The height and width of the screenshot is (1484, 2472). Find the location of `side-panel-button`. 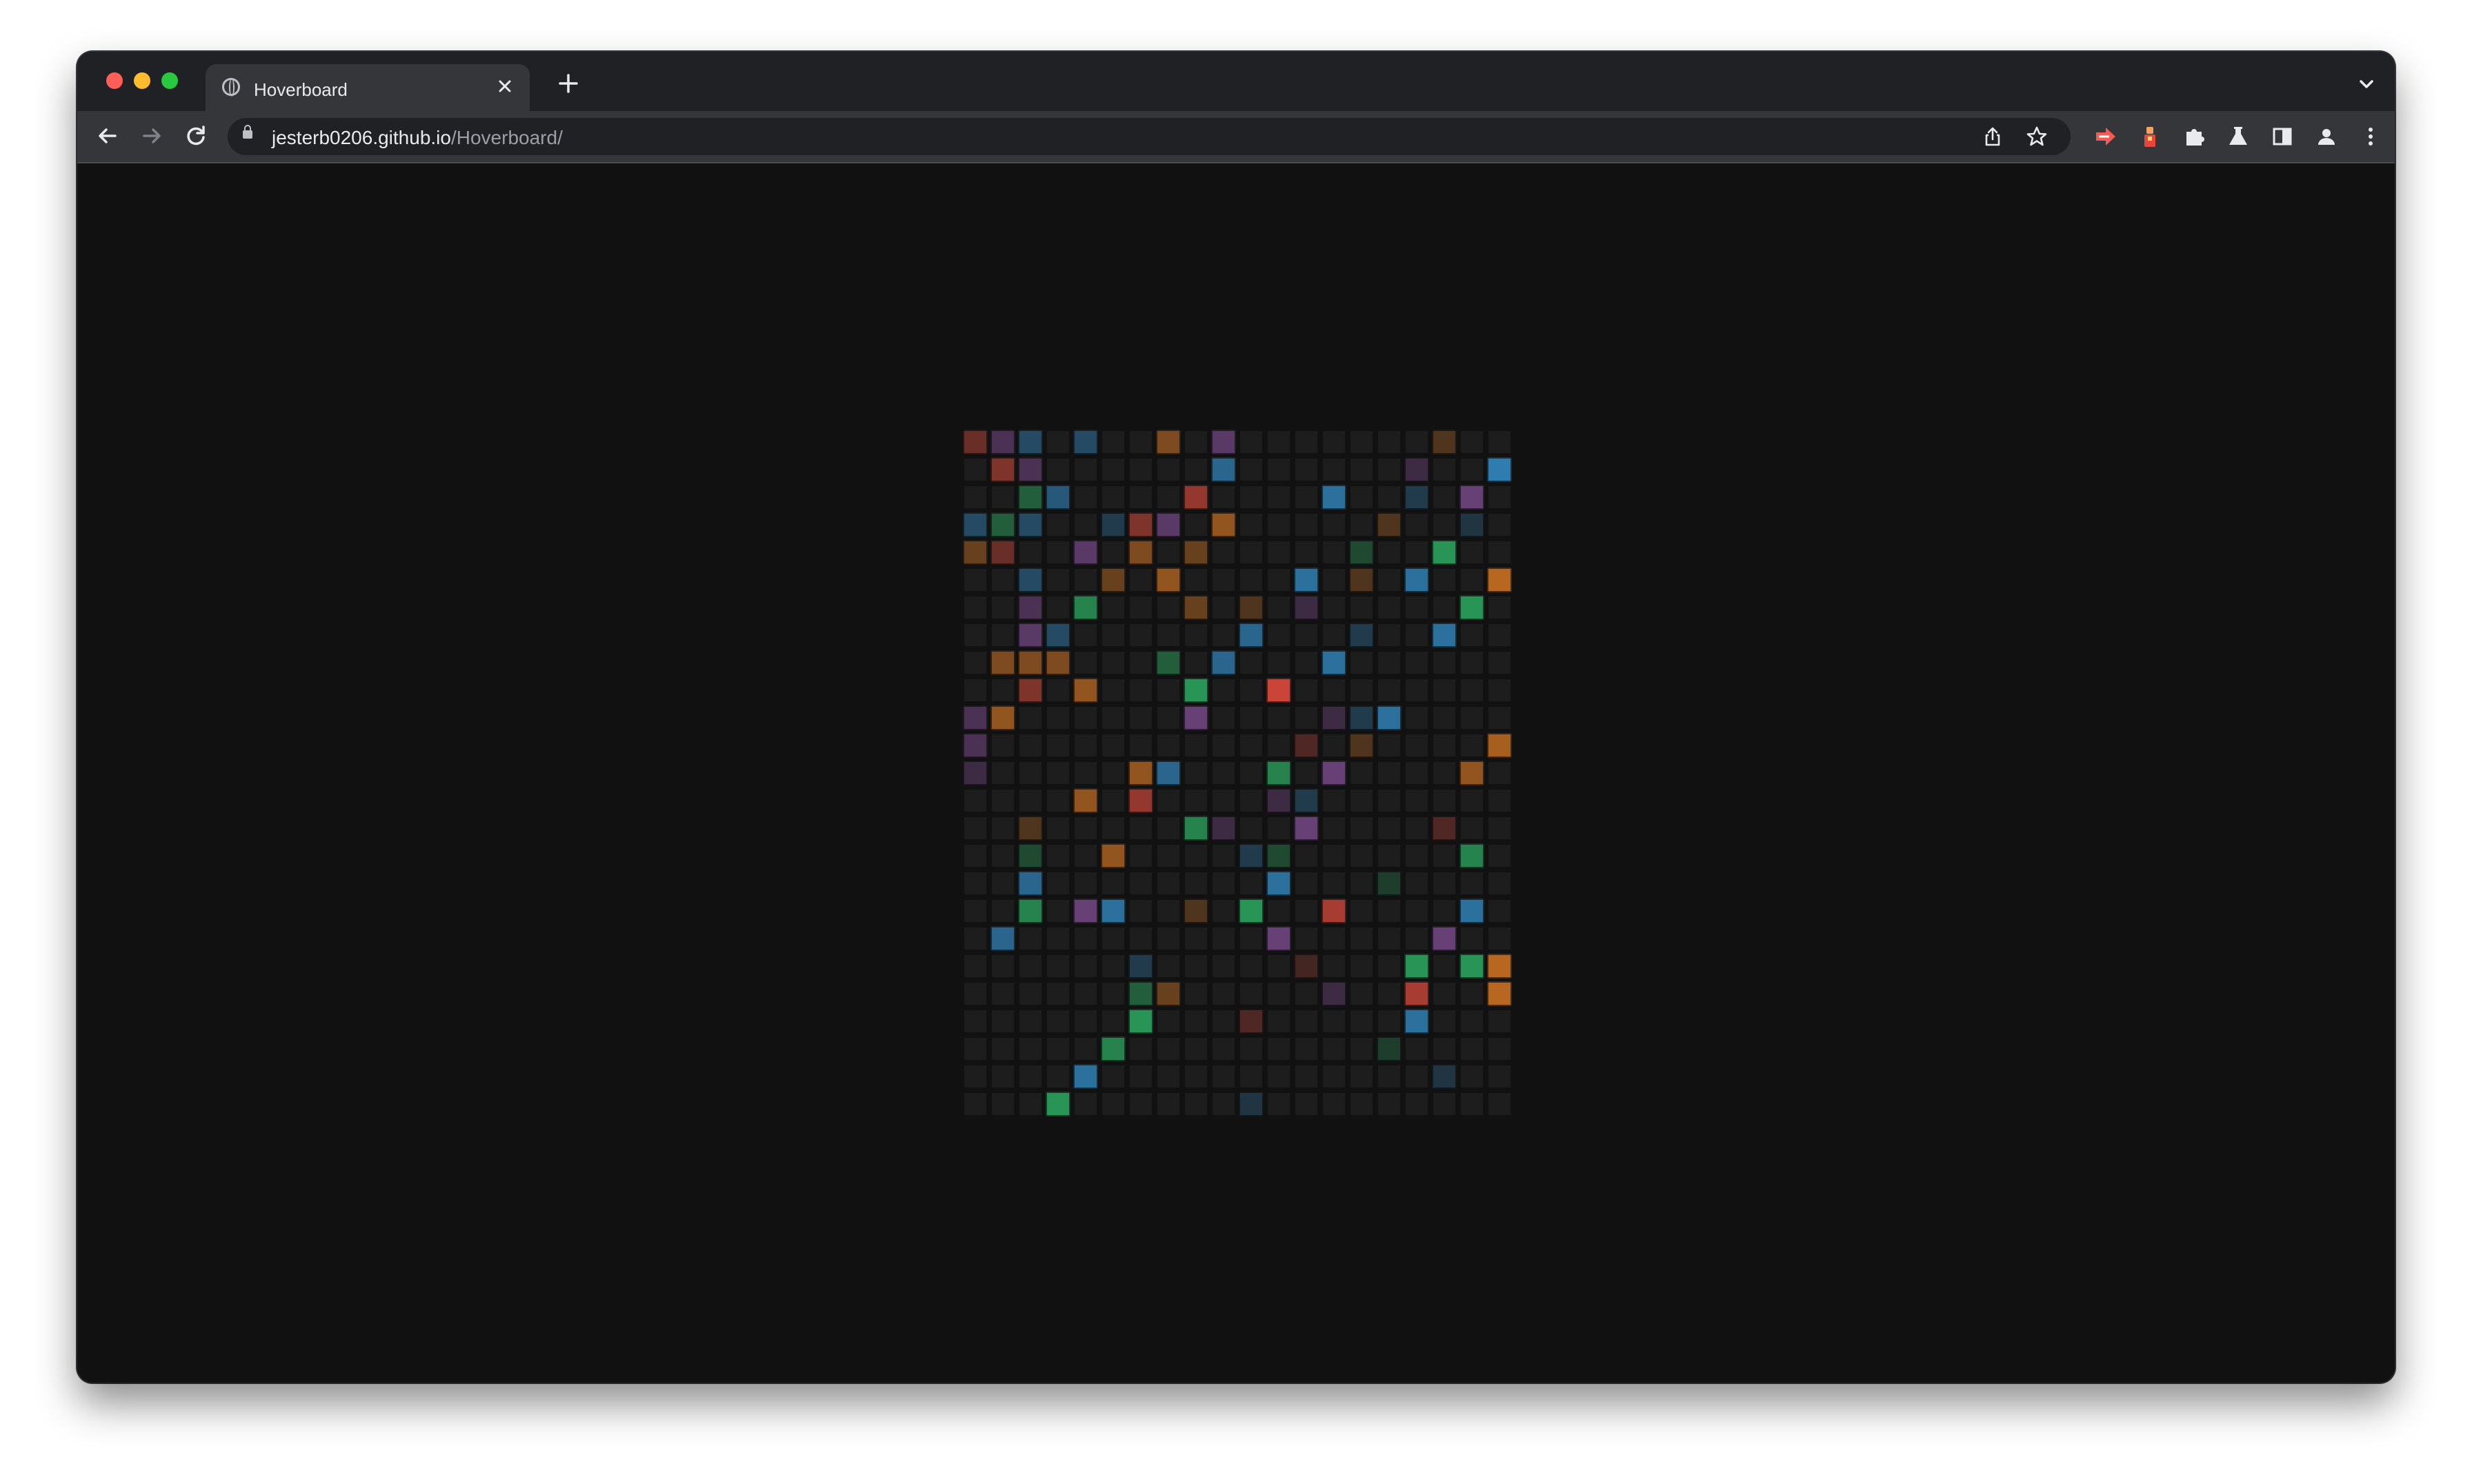

side-panel-button is located at coordinates (2282, 137).